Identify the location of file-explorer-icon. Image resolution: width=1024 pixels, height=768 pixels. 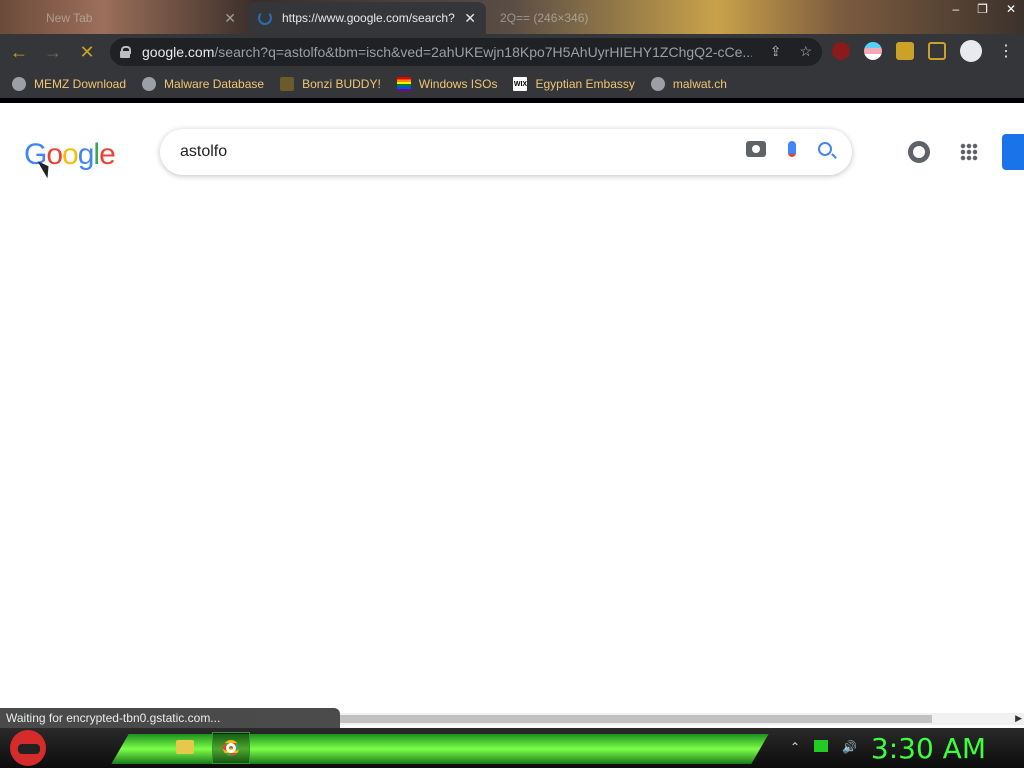
(185, 747).